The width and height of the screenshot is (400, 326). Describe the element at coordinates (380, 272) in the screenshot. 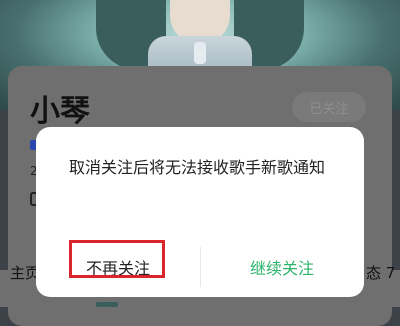

I see `tab-dynamics: 态 7` at that location.